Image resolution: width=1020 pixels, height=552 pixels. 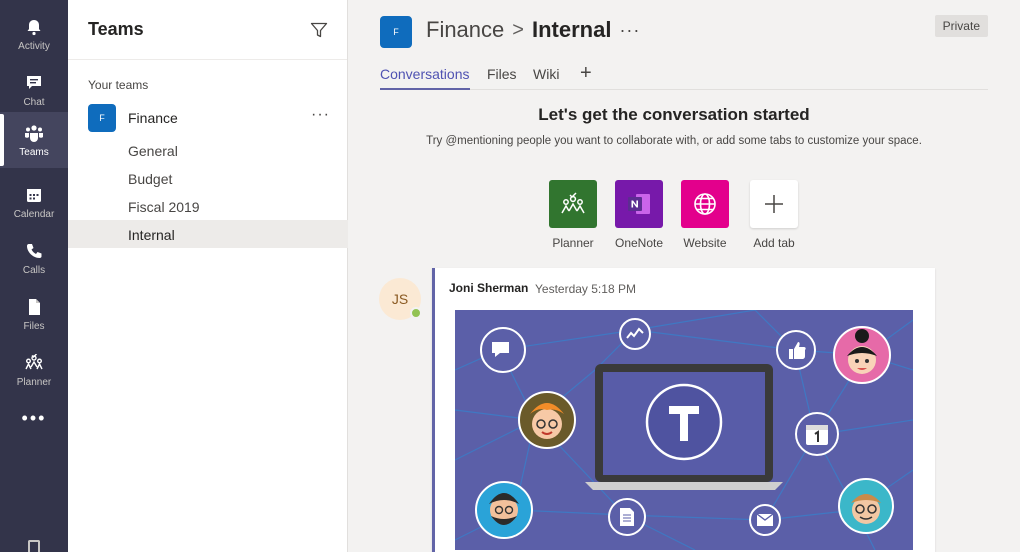 I want to click on help-icon, so click(x=34, y=546).